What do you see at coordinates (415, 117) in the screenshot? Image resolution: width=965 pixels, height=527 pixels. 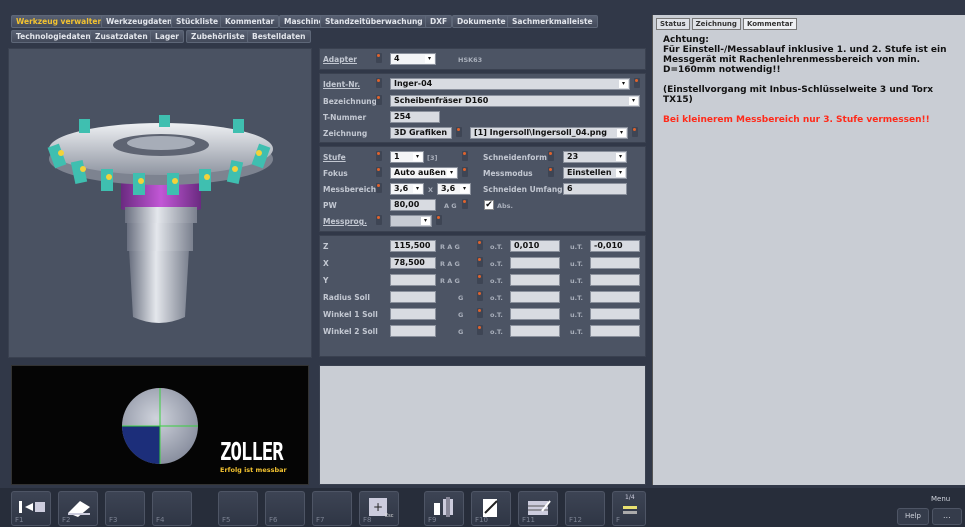 I see `tnummer-field: 254` at bounding box center [415, 117].